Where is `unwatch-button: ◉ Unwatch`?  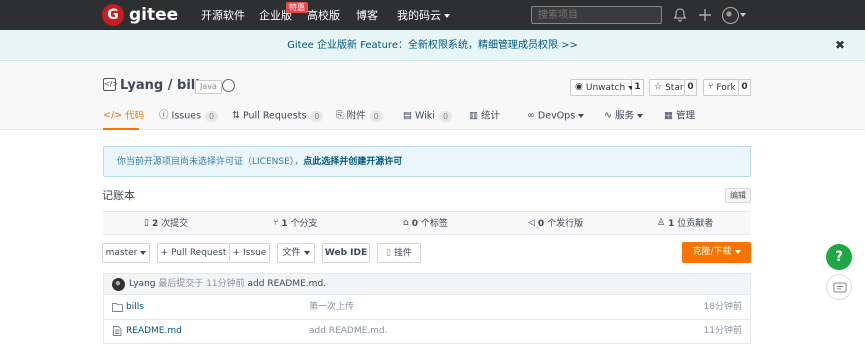 unwatch-button: ◉ Unwatch is located at coordinates (602, 87).